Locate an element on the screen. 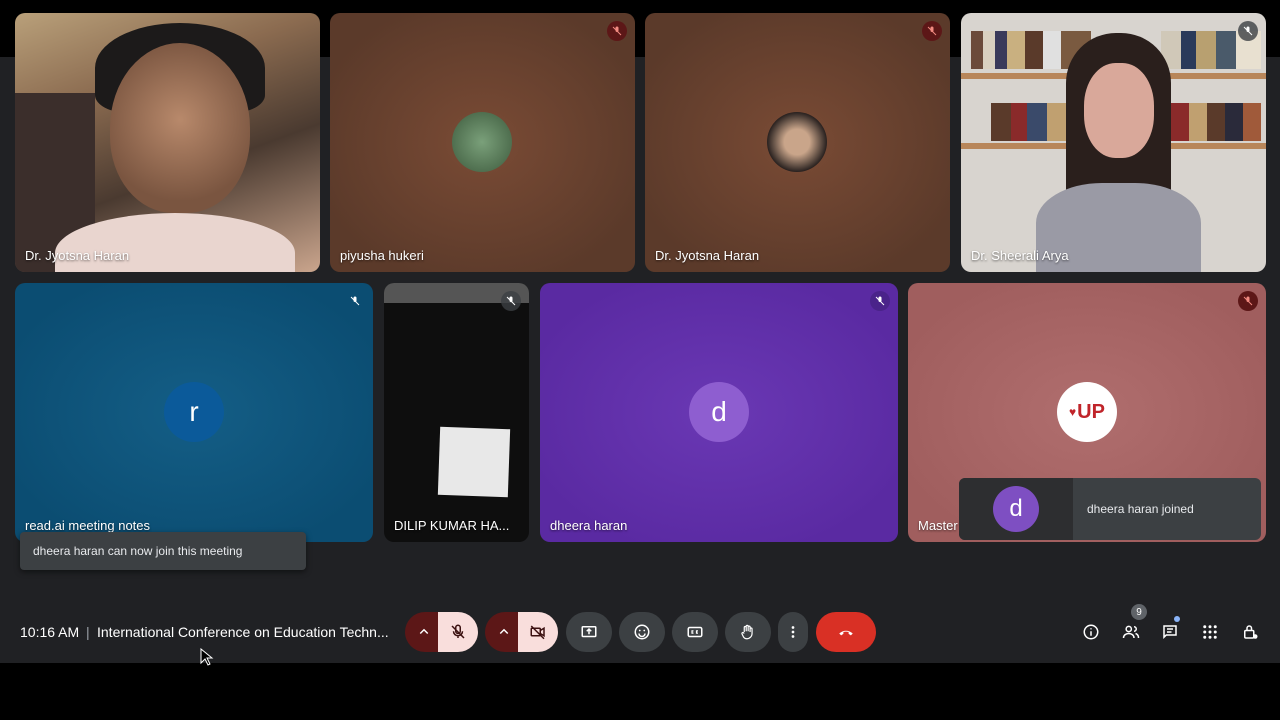  chat-notification-dot is located at coordinates (1177, 619).